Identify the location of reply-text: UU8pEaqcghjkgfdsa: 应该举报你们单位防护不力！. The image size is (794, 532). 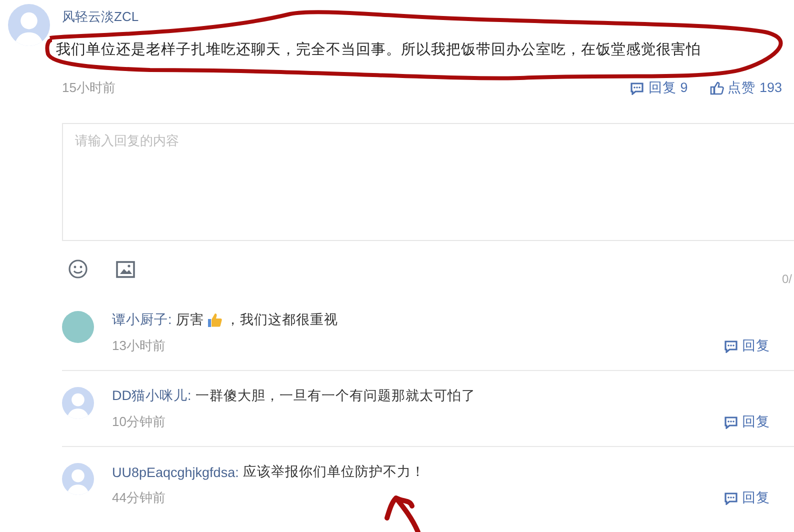
(268, 472).